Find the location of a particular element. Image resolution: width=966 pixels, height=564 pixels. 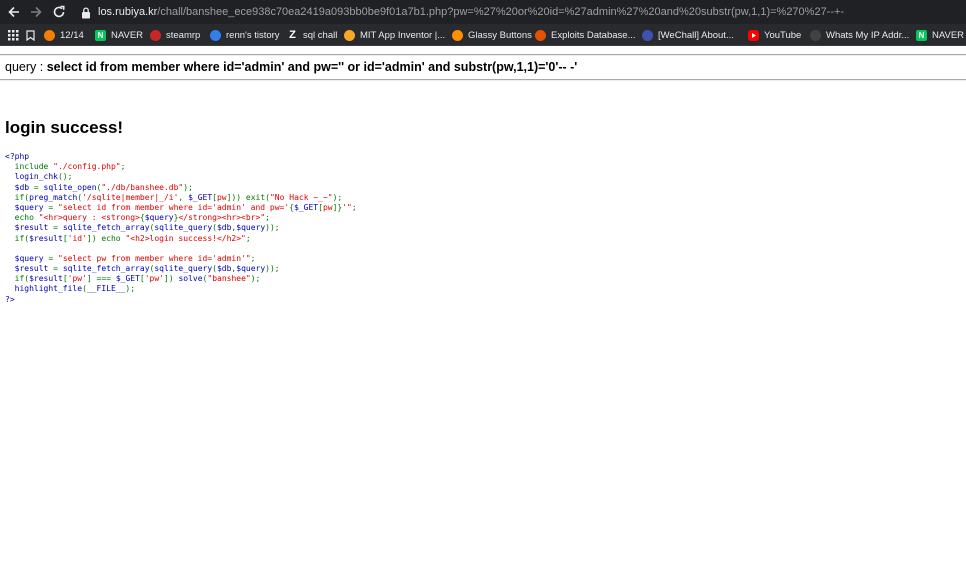

code-token: 'id' is located at coordinates (77, 238).